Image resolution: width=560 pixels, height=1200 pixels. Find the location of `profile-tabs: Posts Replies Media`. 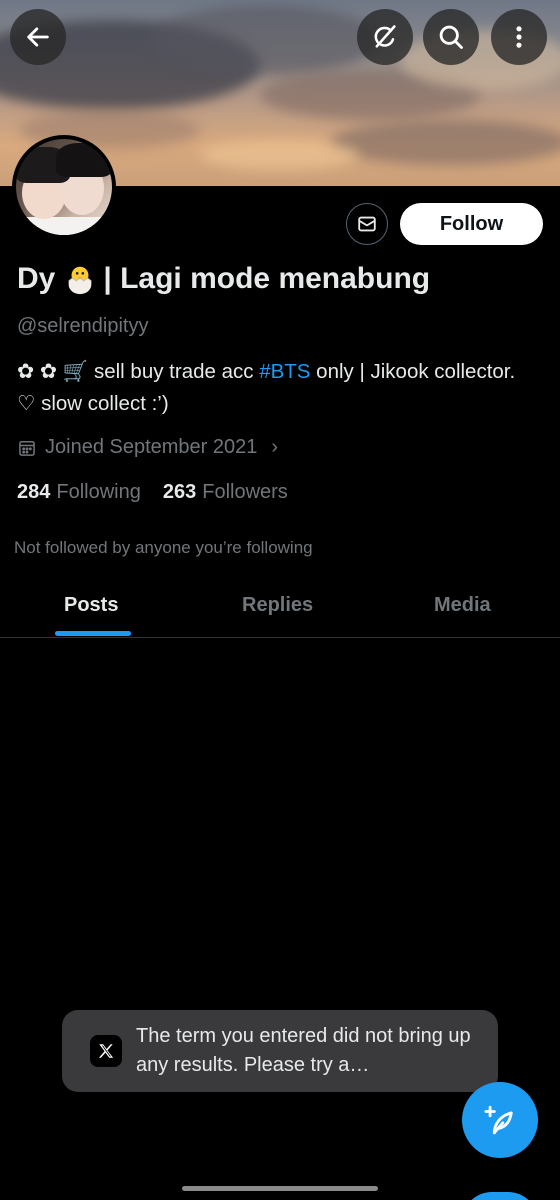

profile-tabs: Posts Replies Media is located at coordinates (280, 609).